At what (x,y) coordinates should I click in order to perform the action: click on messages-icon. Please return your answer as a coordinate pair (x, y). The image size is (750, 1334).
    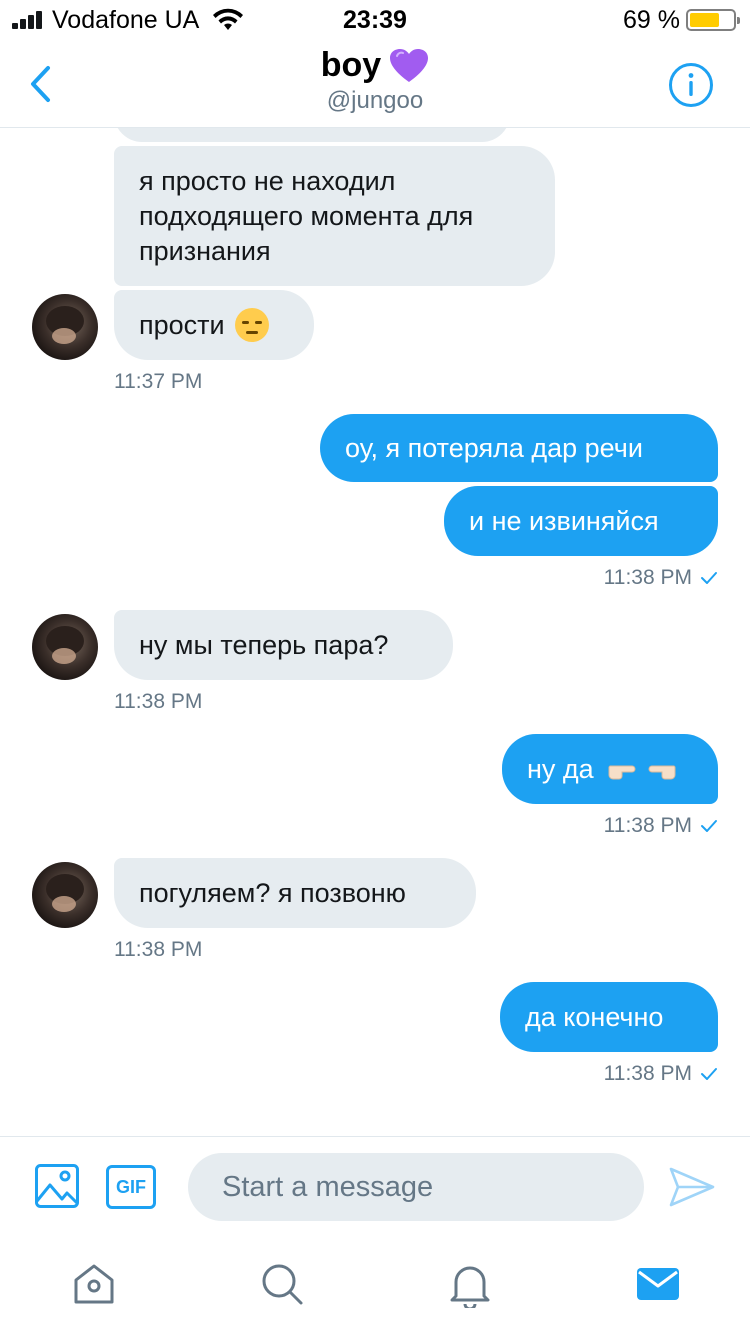
    Looking at the image, I should click on (658, 1284).